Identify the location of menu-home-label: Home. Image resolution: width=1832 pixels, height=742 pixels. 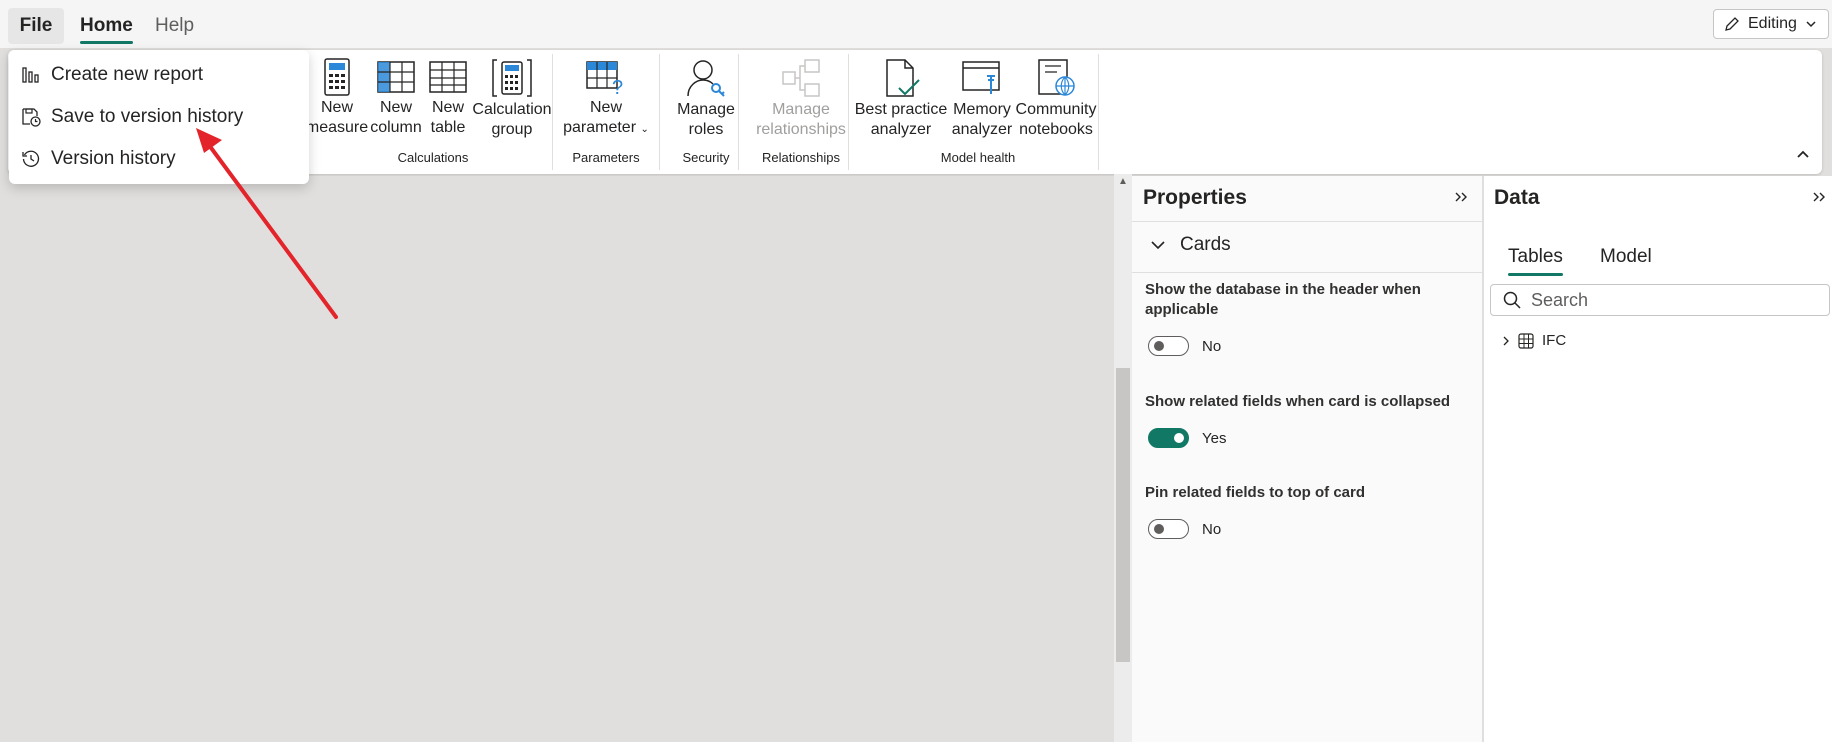
(106, 25).